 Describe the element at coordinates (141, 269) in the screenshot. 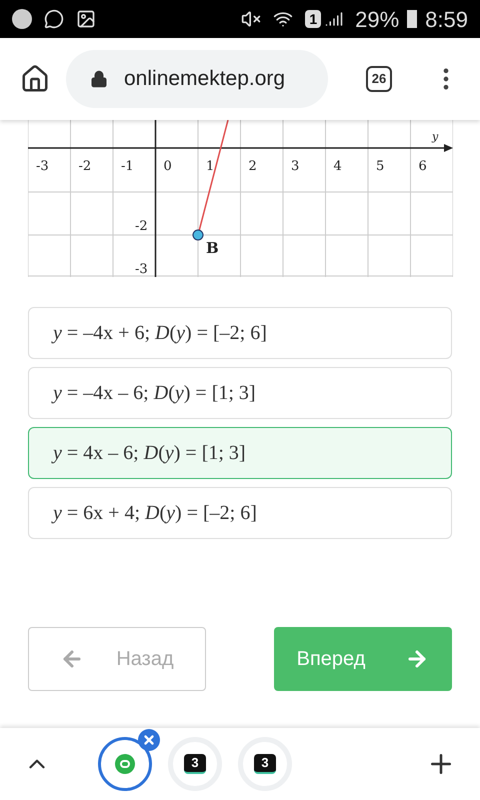

I see `y-tick-label: -3` at that location.